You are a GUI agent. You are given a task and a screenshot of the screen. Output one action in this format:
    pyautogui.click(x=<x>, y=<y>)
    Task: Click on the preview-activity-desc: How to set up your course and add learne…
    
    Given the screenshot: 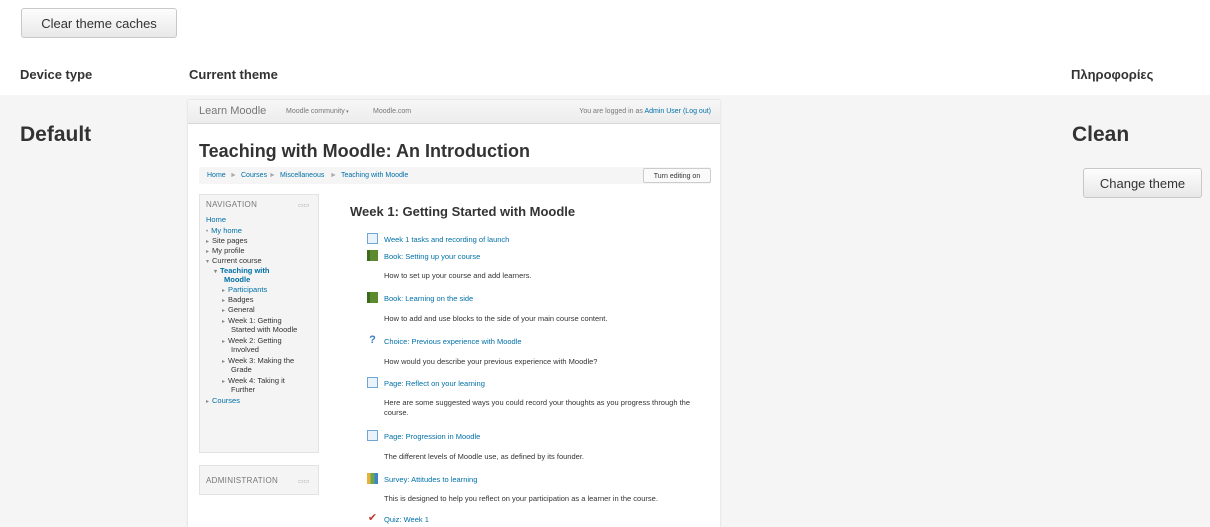 What is the action you would take?
    pyautogui.click(x=458, y=275)
    